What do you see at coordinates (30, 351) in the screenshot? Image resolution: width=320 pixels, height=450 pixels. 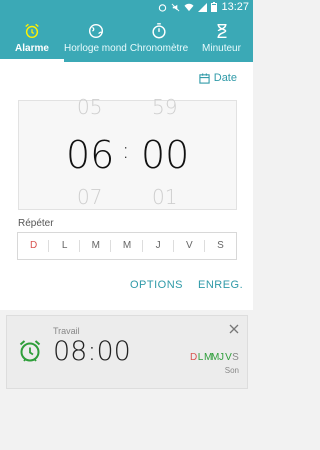 I see `alarm-clock-icon` at bounding box center [30, 351].